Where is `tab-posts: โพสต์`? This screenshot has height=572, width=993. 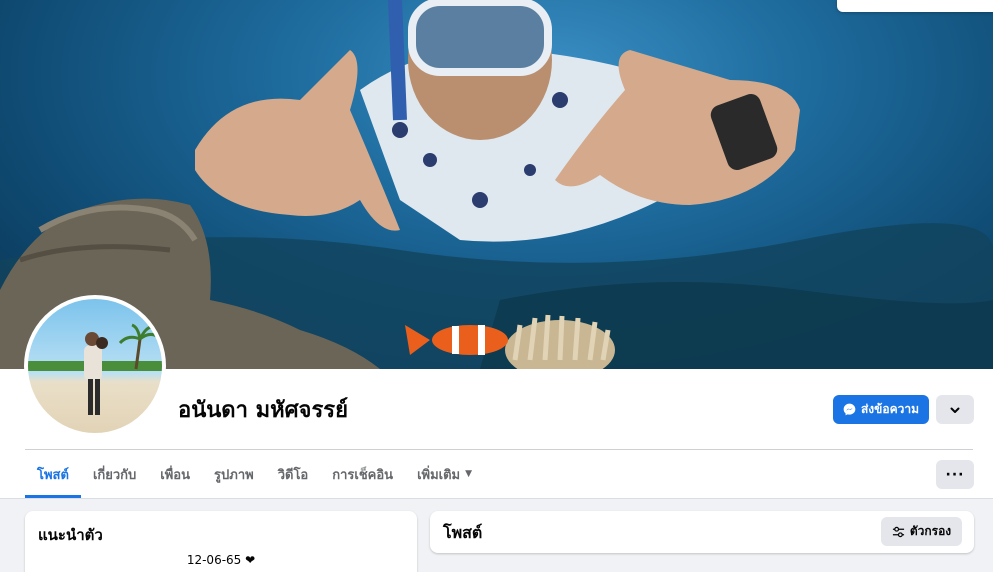 tab-posts: โพสต์ is located at coordinates (53, 474).